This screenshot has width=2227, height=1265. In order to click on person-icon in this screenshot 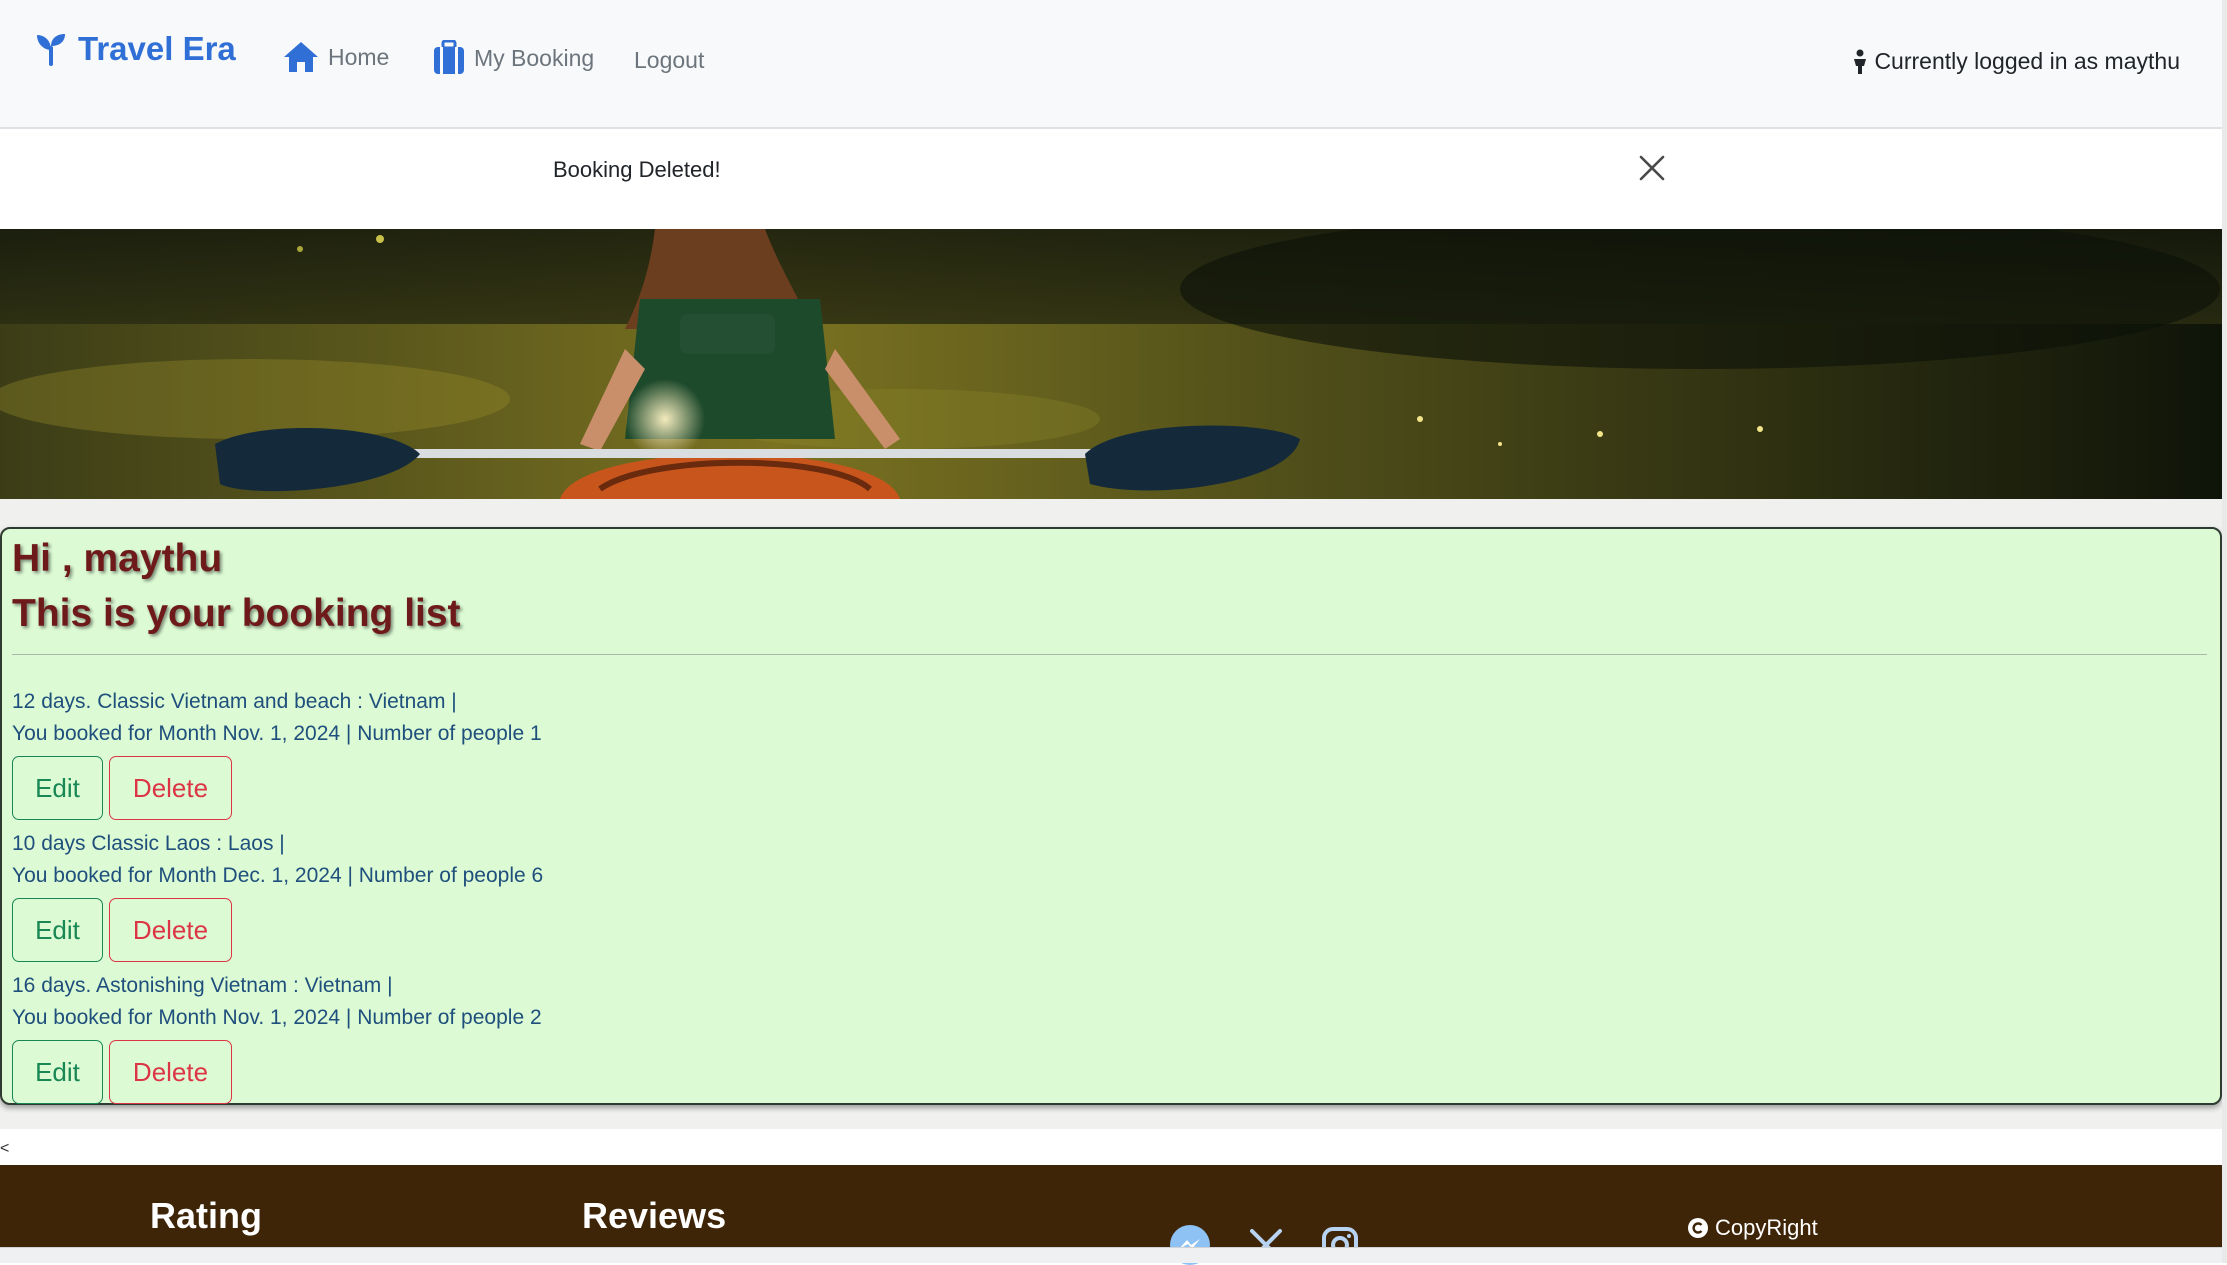, I will do `click(1860, 61)`.